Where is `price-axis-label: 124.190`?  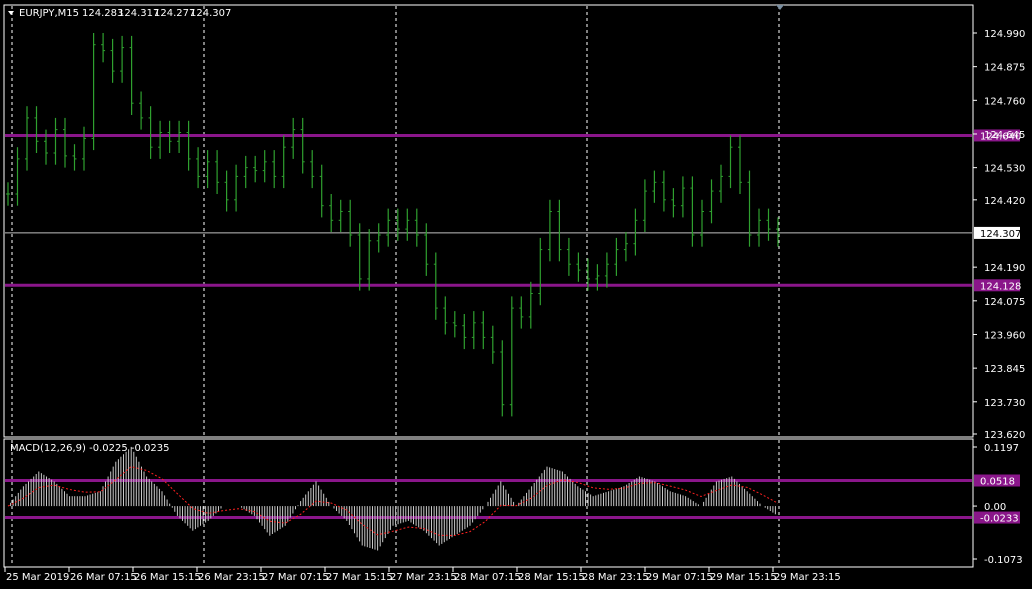 price-axis-label: 124.190 is located at coordinates (1004, 268).